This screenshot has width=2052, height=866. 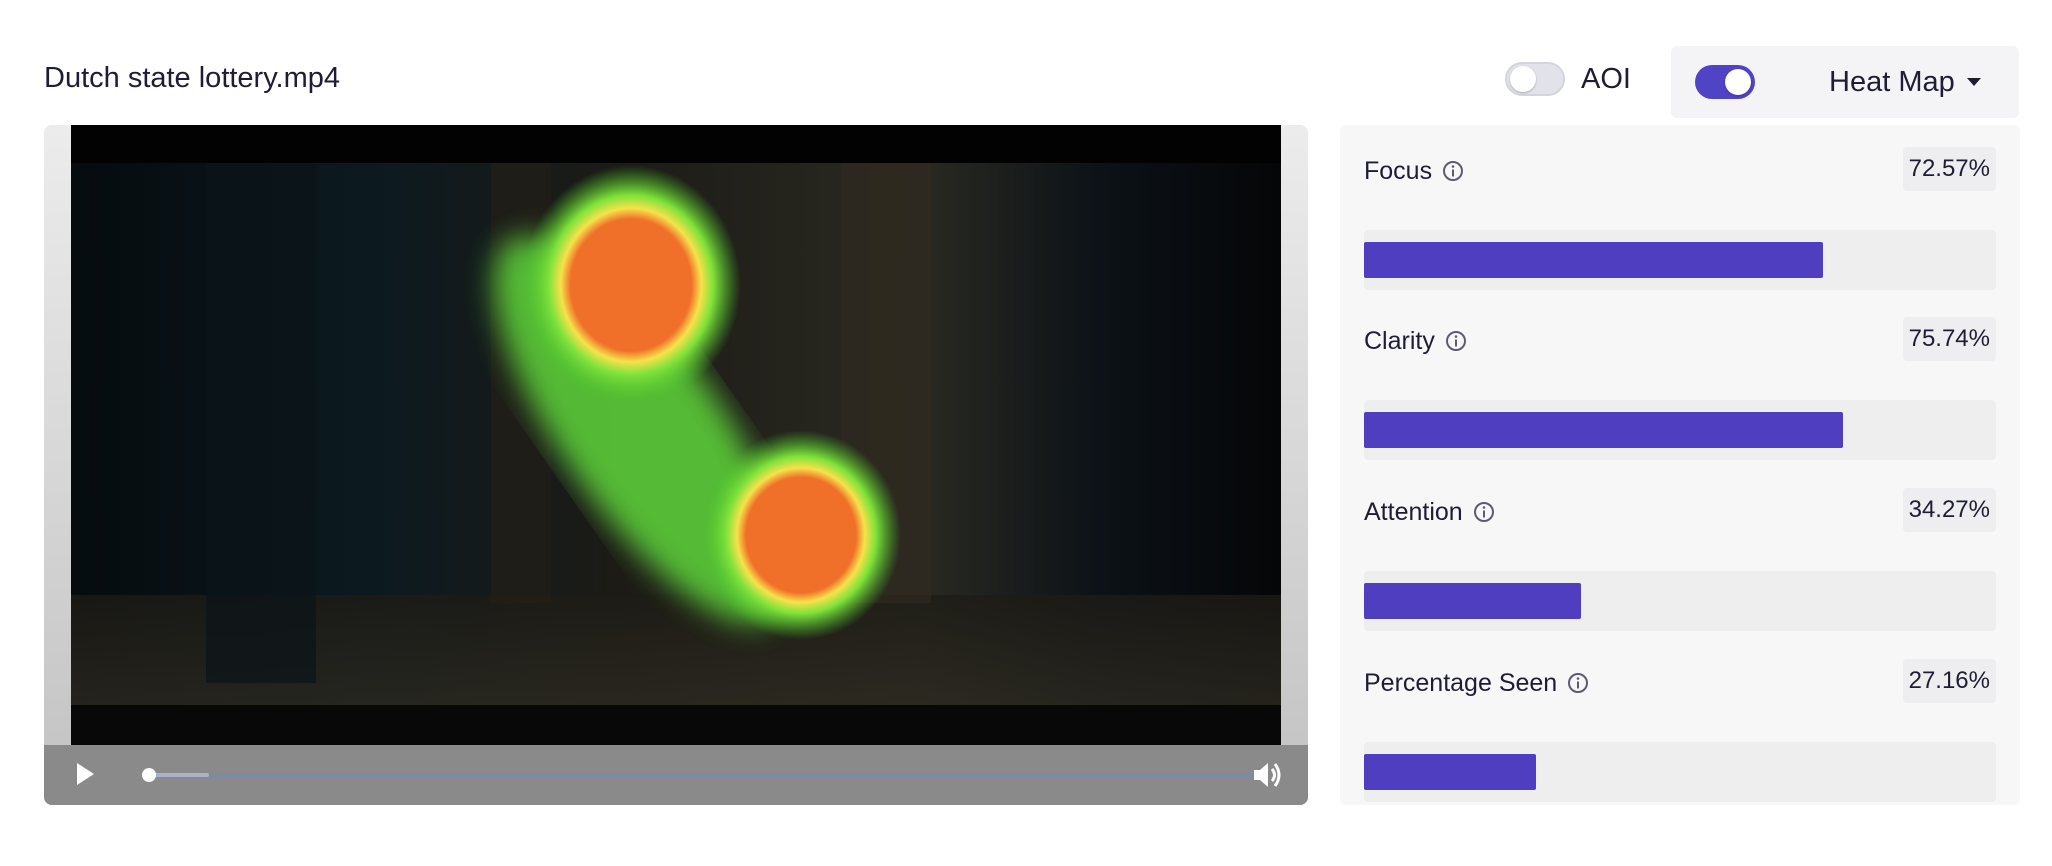 What do you see at coordinates (1606, 78) in the screenshot?
I see `aoi-label: AOI` at bounding box center [1606, 78].